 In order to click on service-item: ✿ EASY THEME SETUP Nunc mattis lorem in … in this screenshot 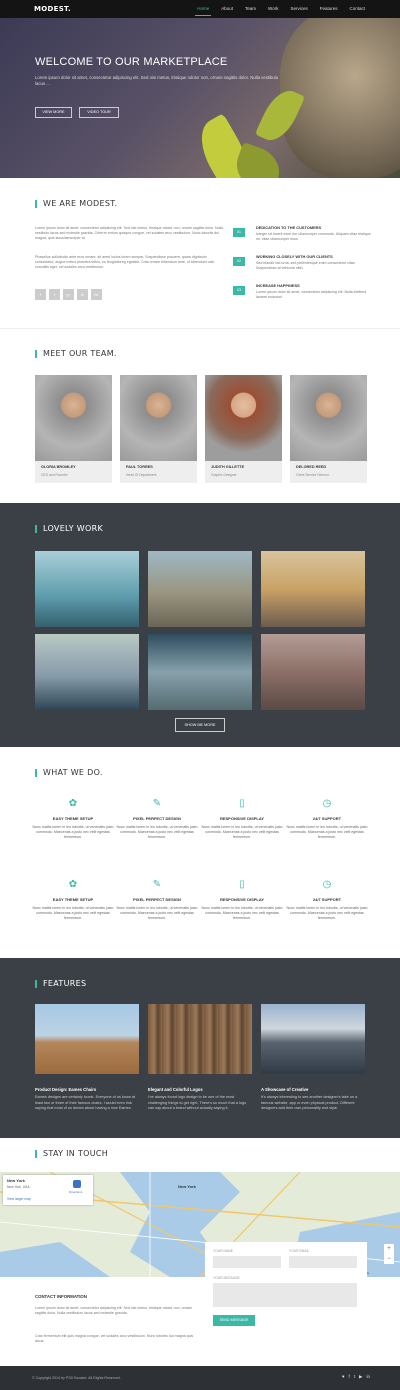, I will do `click(73, 900)`.